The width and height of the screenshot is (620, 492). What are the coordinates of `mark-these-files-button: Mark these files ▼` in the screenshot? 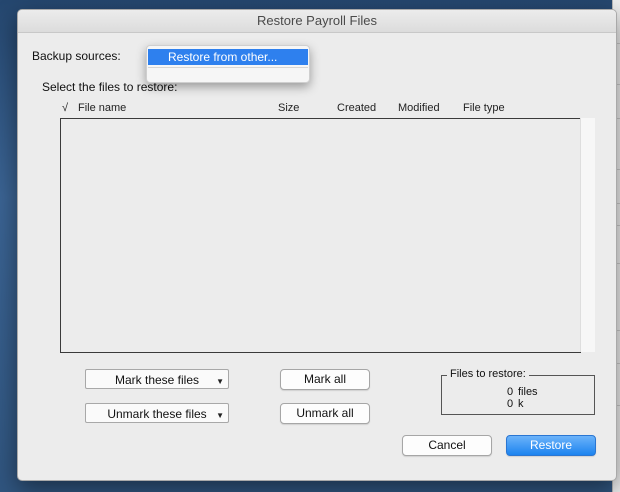 It's located at (157, 379).